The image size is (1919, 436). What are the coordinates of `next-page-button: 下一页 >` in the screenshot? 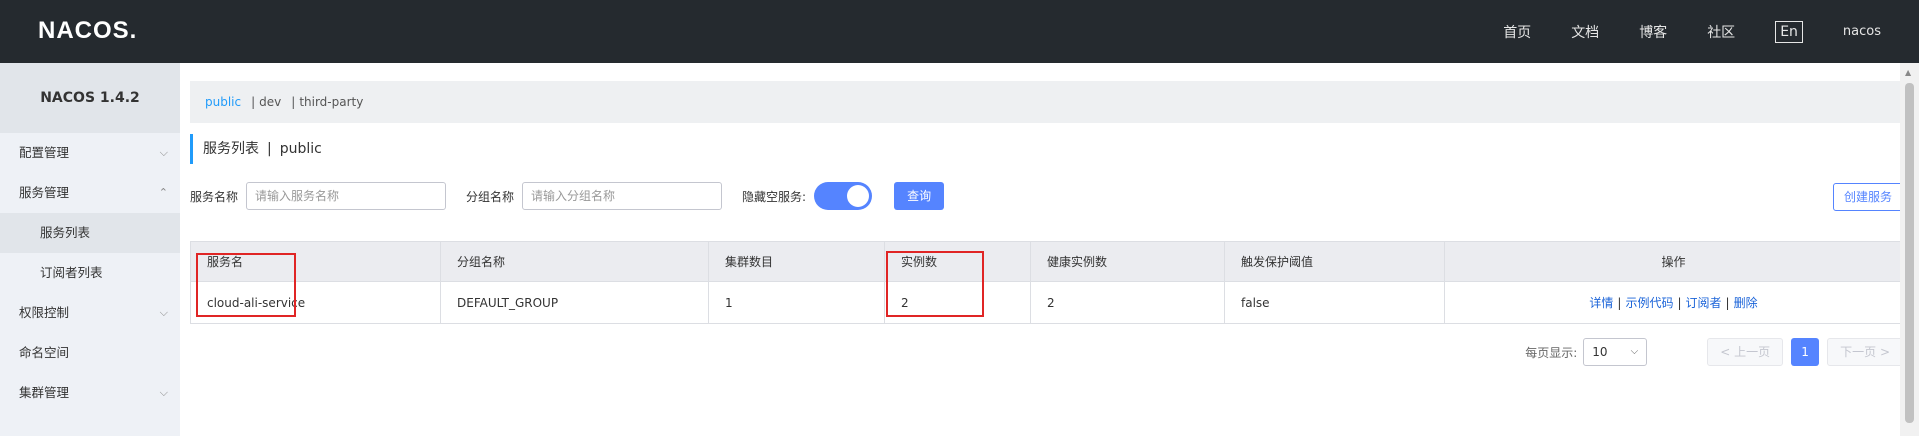 It's located at (1865, 352).